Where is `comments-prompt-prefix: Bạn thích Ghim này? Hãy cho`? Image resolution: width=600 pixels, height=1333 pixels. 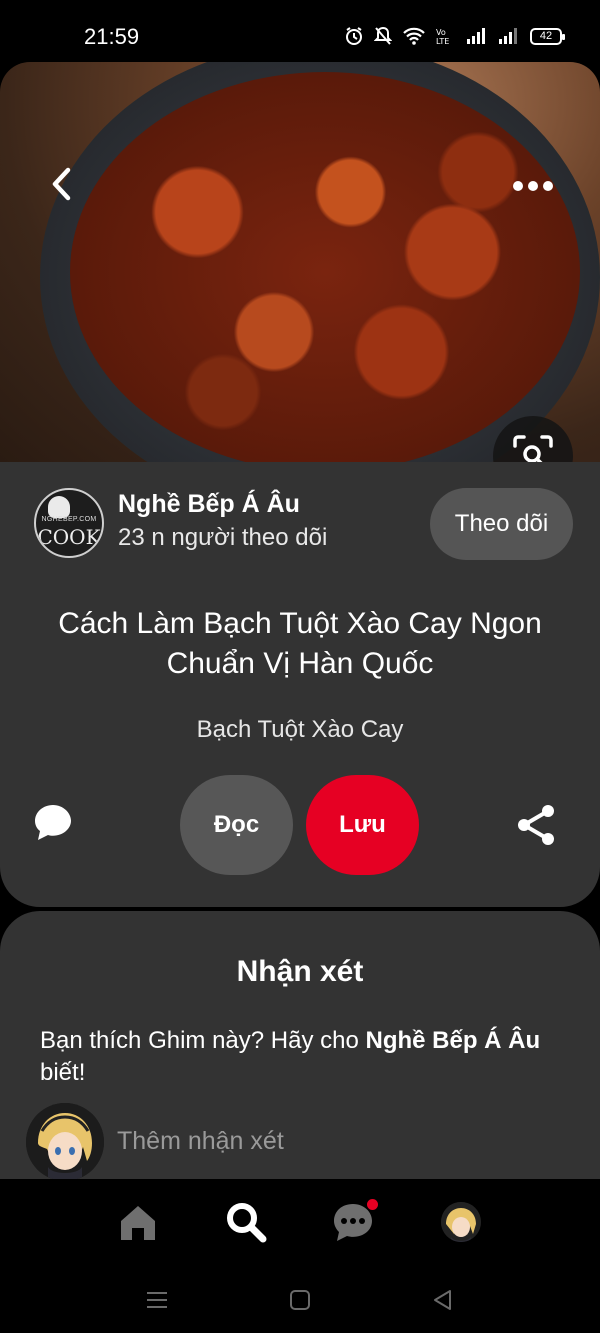
comments-prompt-prefix: Bạn thích Ghim này? Hãy cho is located at coordinates (203, 1040).